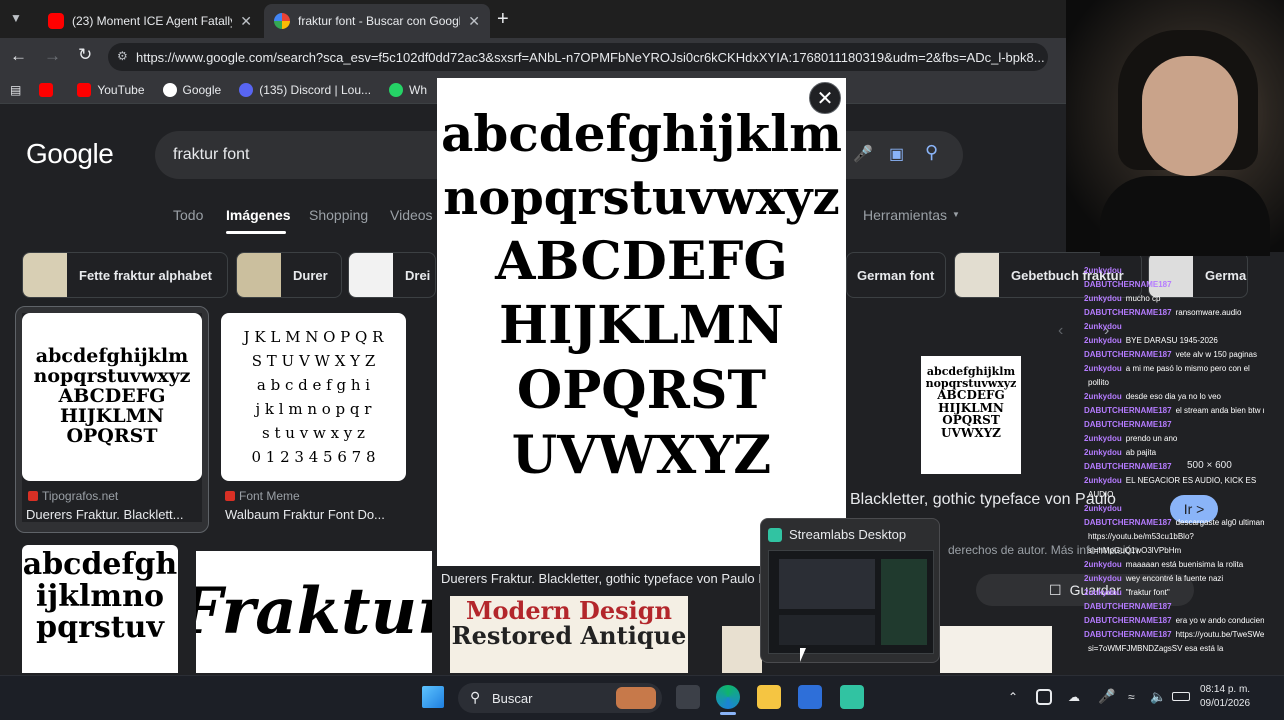 Image resolution: width=1284 pixels, height=720 pixels. Describe the element at coordinates (852, 697) in the screenshot. I see `streamlabs-taskbar-icon` at that location.